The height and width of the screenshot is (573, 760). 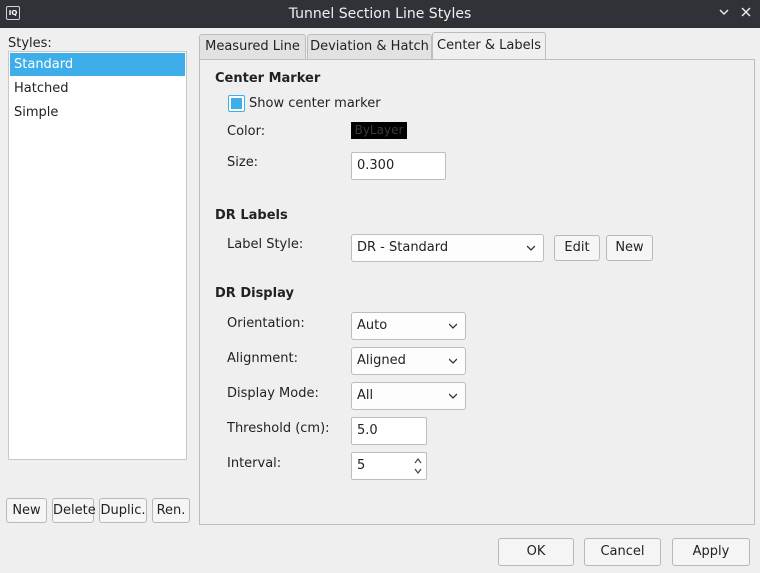 I want to click on center-marker-title: Center Marker, so click(x=268, y=78).